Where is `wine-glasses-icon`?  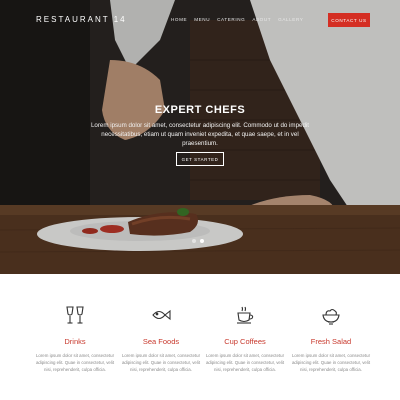 wine-glasses-icon is located at coordinates (75, 315).